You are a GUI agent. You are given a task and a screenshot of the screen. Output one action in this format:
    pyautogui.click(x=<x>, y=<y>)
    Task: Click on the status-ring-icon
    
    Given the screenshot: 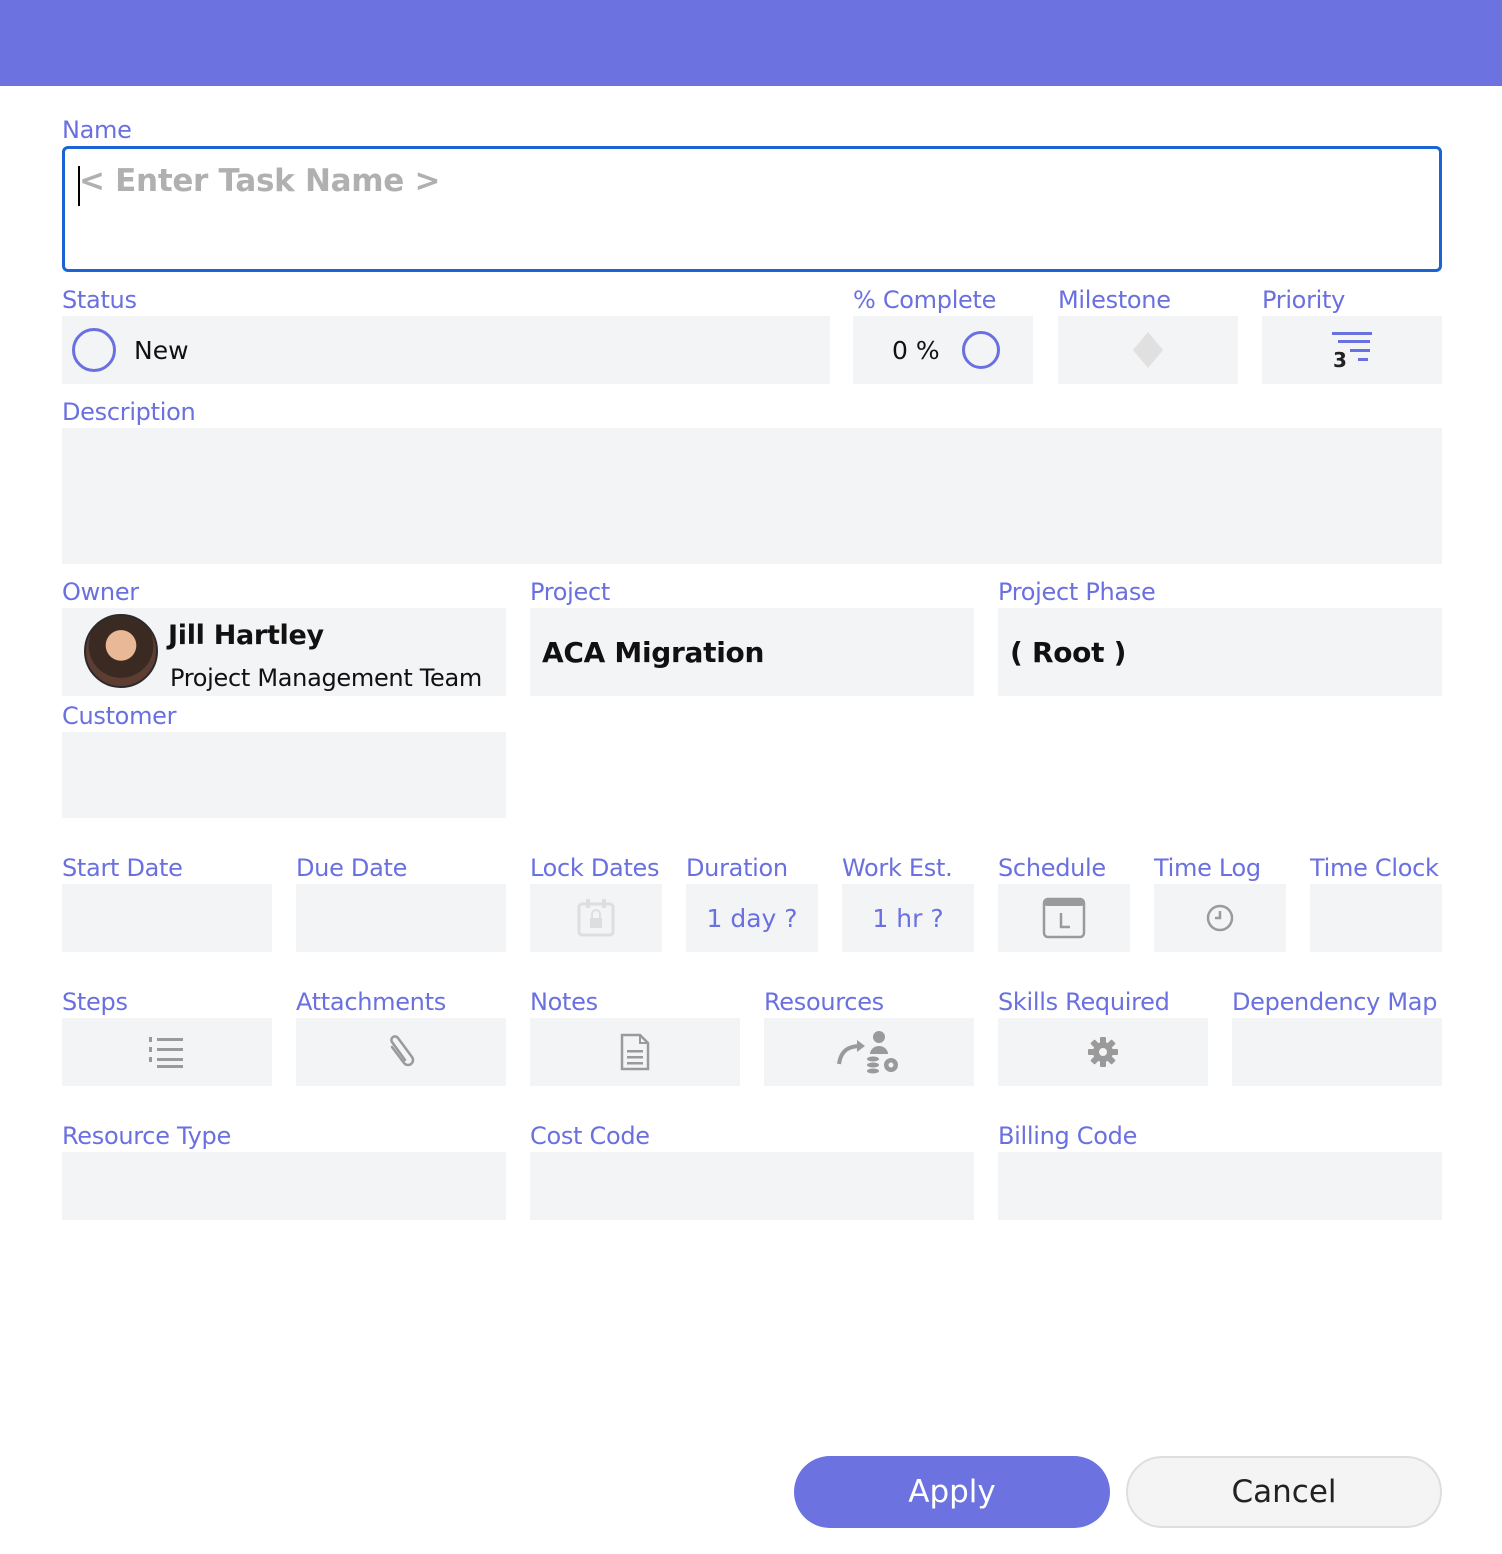 What is the action you would take?
    pyautogui.click(x=94, y=350)
    